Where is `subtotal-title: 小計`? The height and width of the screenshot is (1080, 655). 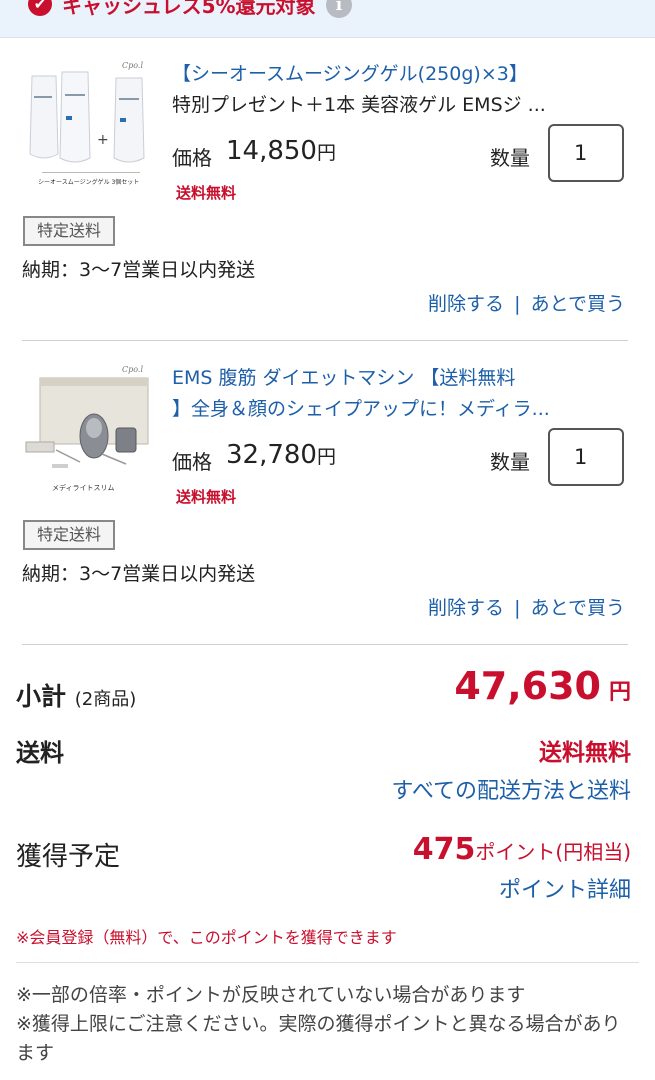
subtotal-title: 小計 is located at coordinates (41, 696).